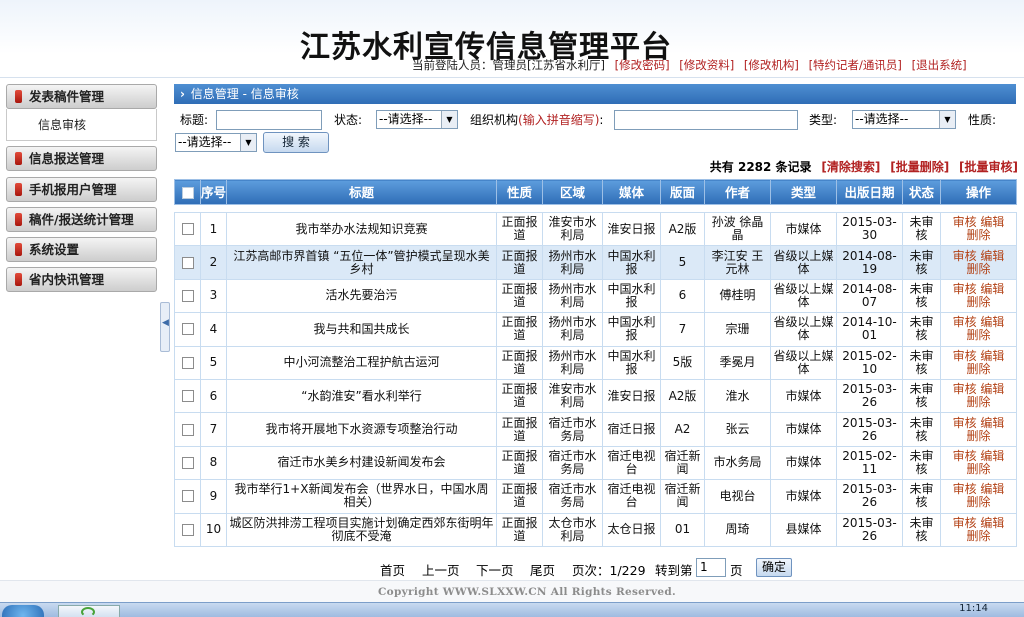 This screenshot has width=1024, height=617. What do you see at coordinates (81, 219) in the screenshot?
I see `sidebar-item-statistics: 稿件/报送统计管理` at bounding box center [81, 219].